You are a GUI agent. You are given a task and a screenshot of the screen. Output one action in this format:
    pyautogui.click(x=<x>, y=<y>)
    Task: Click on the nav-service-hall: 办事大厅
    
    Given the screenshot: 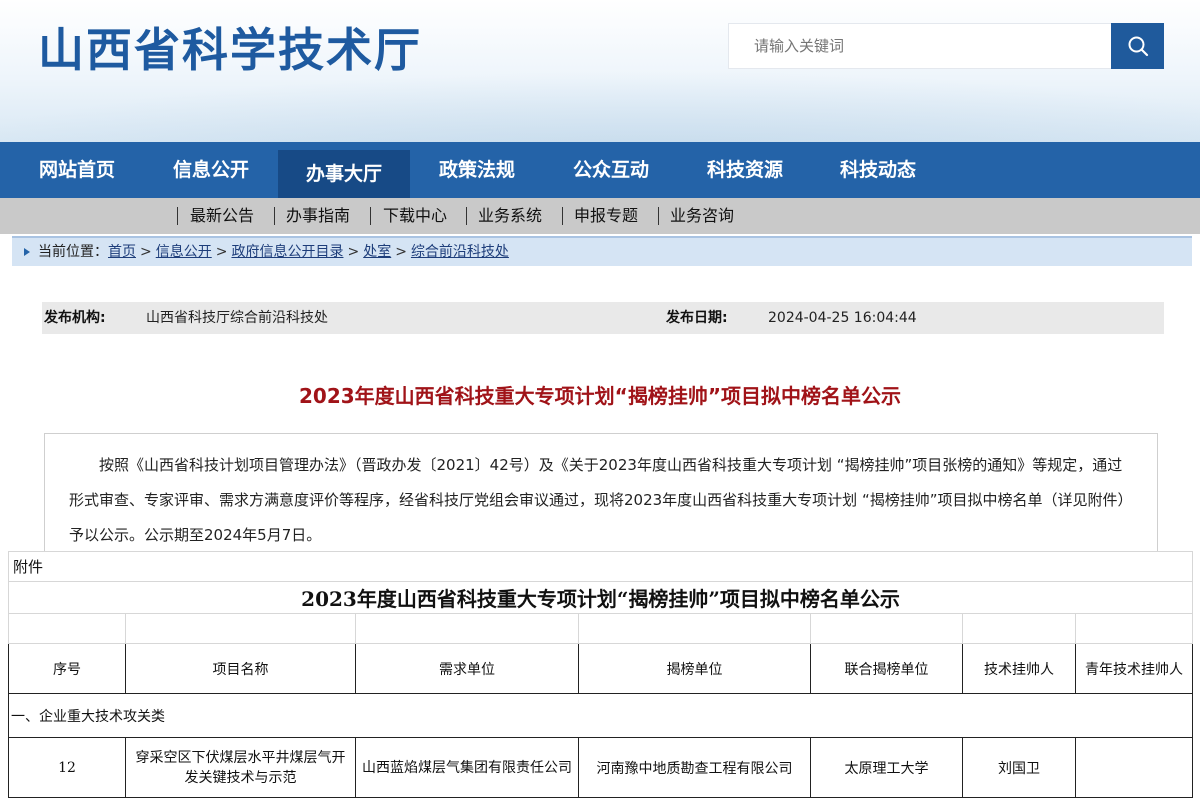 What is the action you would take?
    pyautogui.click(x=344, y=174)
    